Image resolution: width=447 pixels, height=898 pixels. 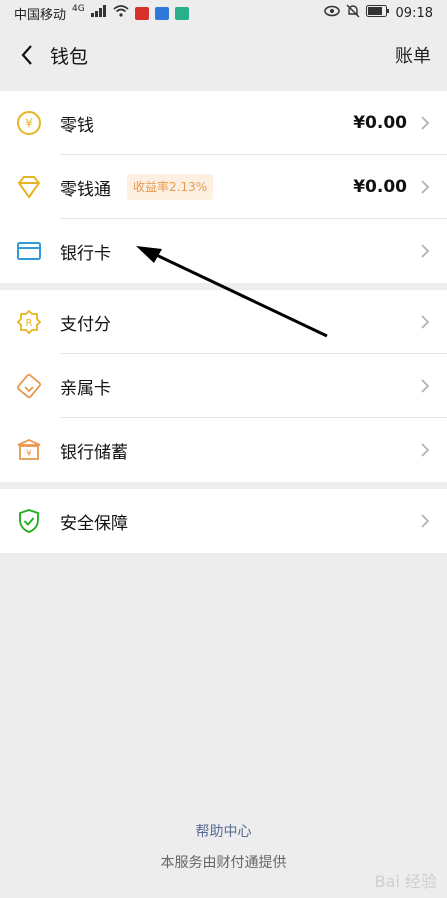 I want to click on back-arrow-icon, so click(x=27, y=55).